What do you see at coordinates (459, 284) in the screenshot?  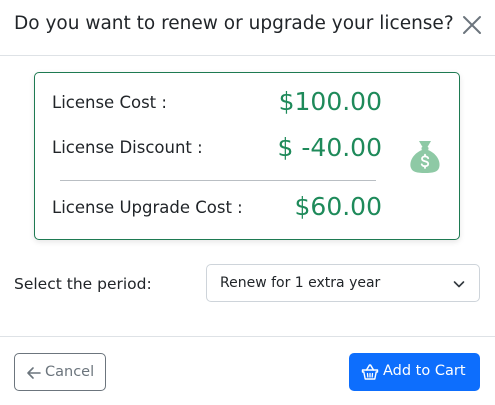 I see `chevron-down-icon` at bounding box center [459, 284].